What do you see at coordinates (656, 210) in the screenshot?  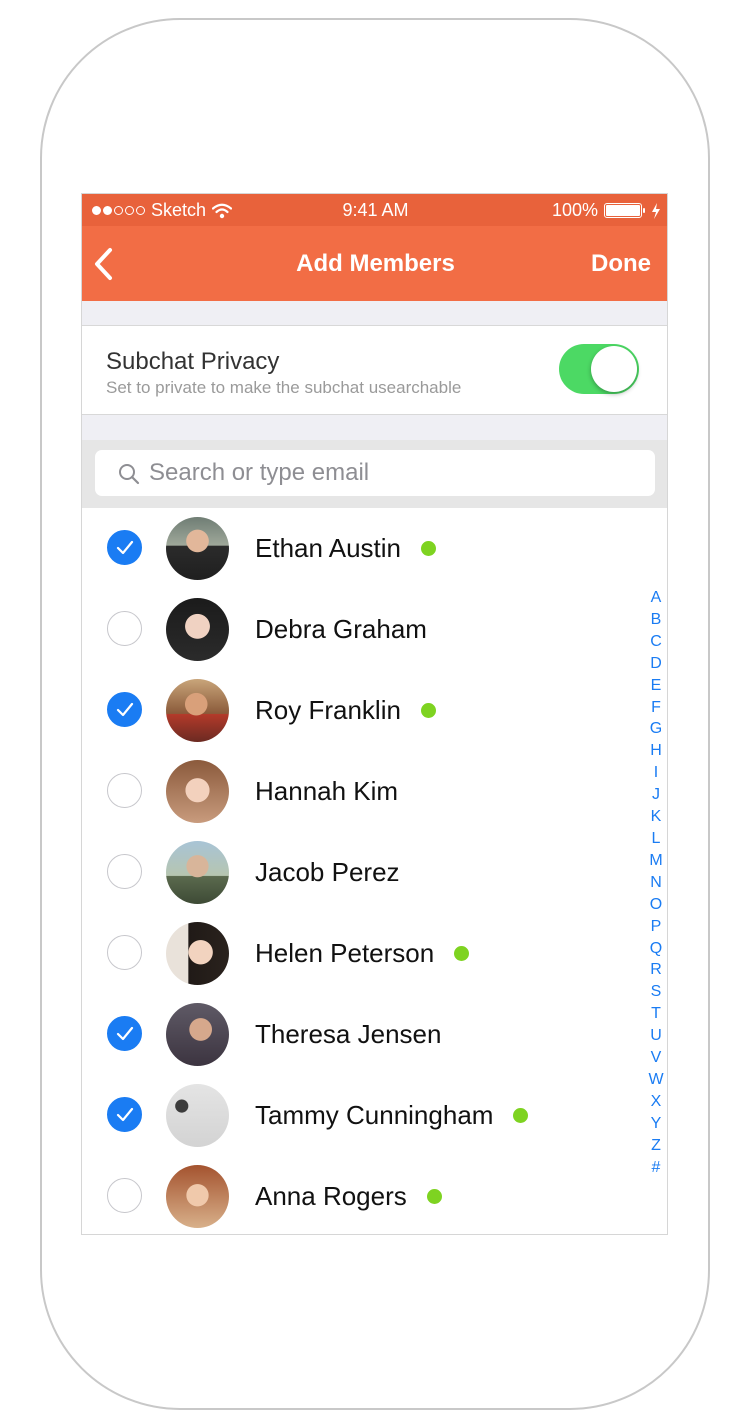 I see `charging-bolt-icon` at bounding box center [656, 210].